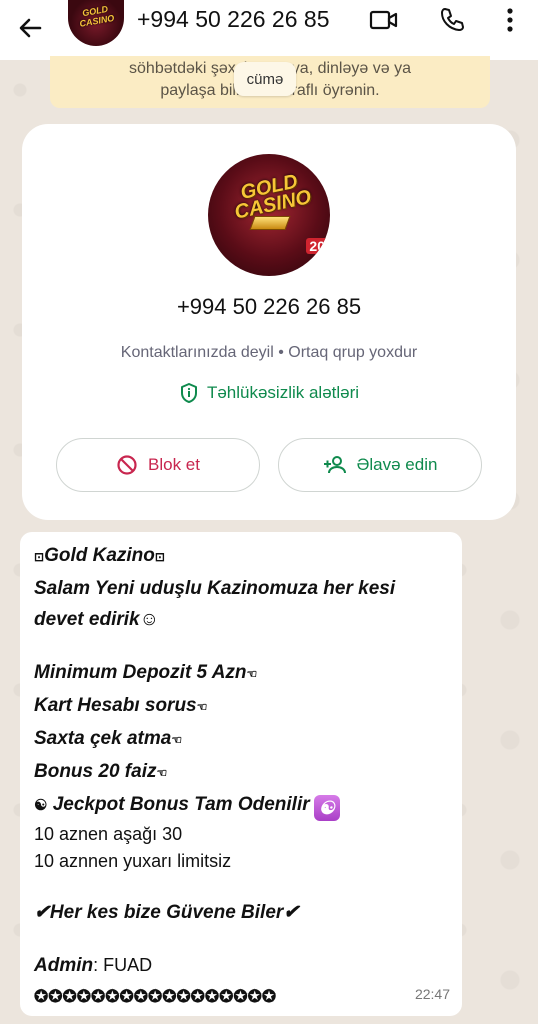  What do you see at coordinates (167, 912) in the screenshot?
I see `trust-line: ✔Her kes bize Güvene Biler✔` at bounding box center [167, 912].